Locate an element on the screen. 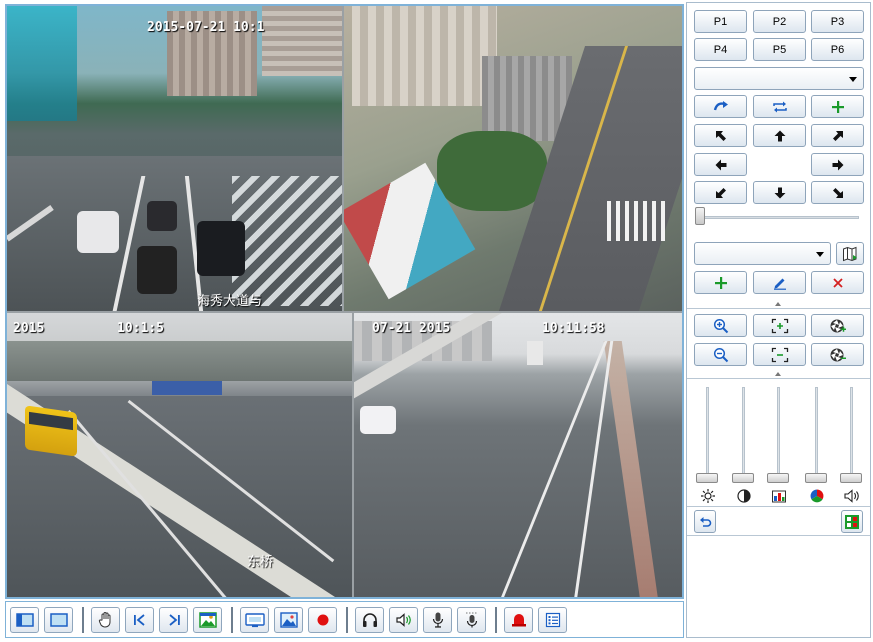 This screenshot has height=642, width=873. preset-p4-button: P4 is located at coordinates (720, 49).